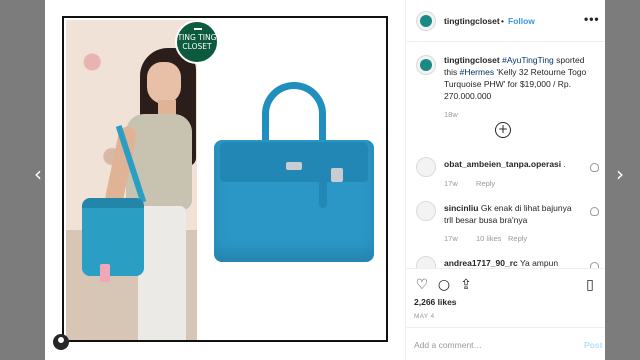 This screenshot has width=640, height=360. What do you see at coordinates (164, 83) in the screenshot?
I see `model-face` at bounding box center [164, 83].